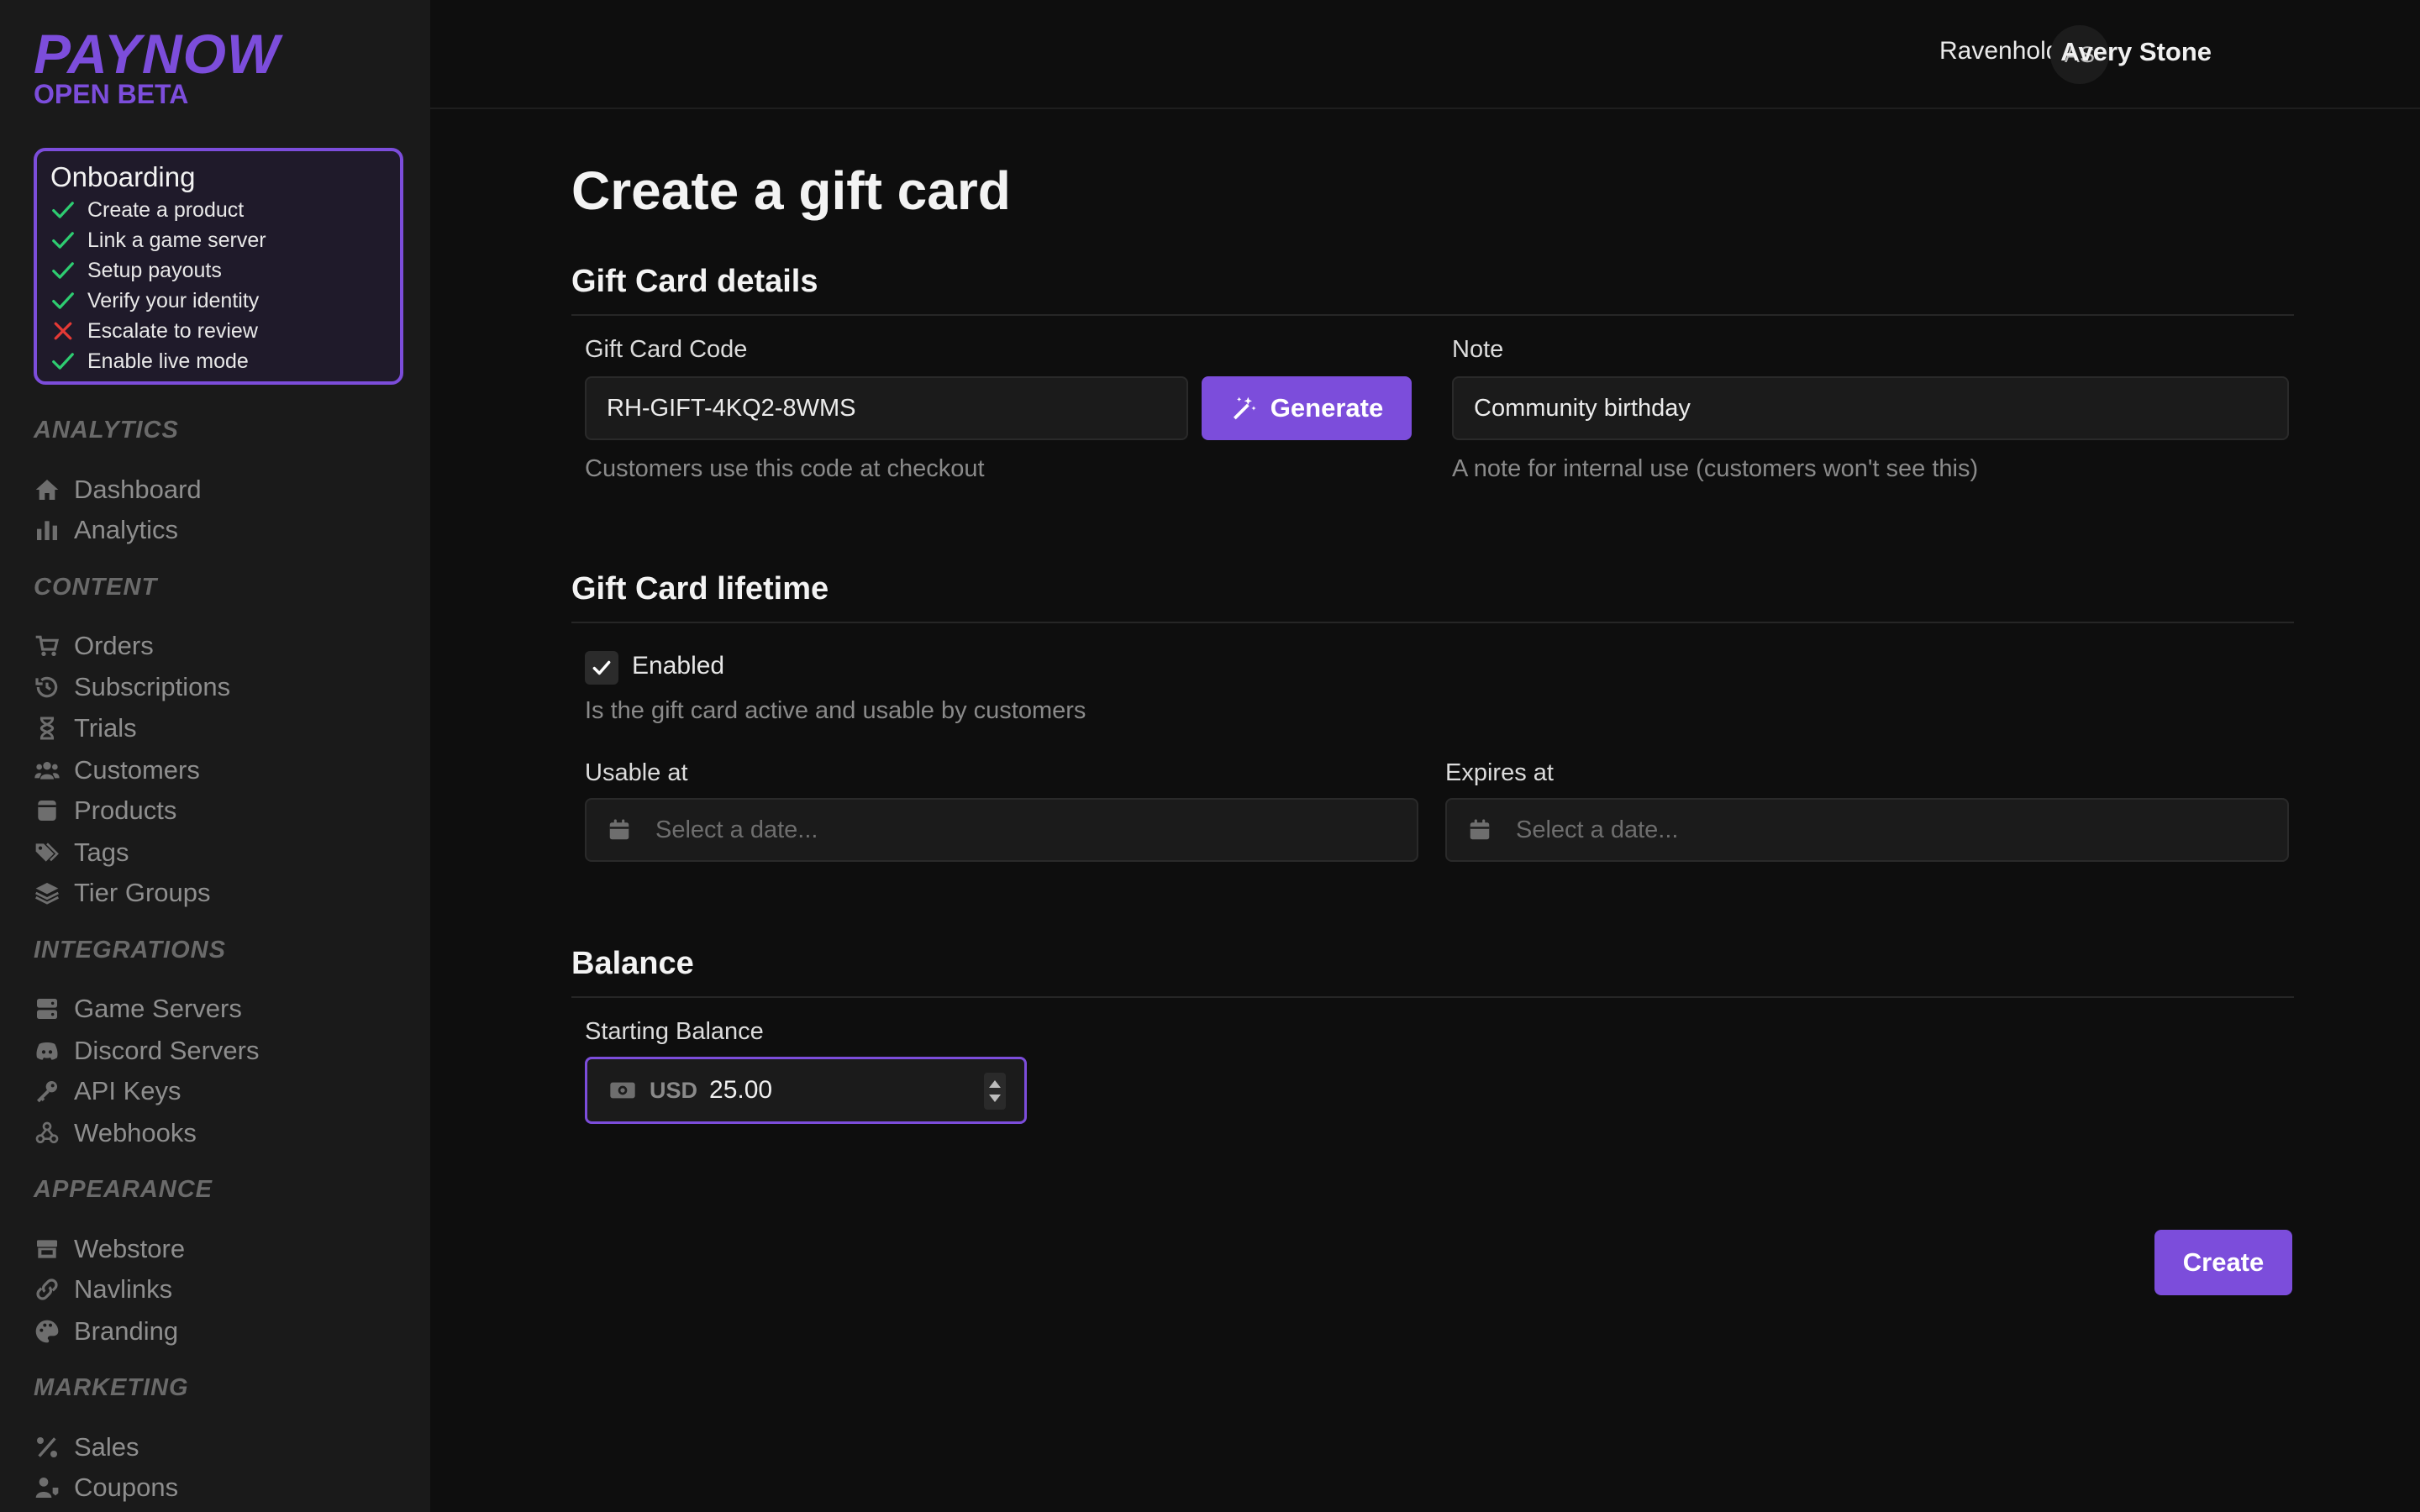 The width and height of the screenshot is (2420, 1512). I want to click on bar-chart-icon, so click(47, 530).